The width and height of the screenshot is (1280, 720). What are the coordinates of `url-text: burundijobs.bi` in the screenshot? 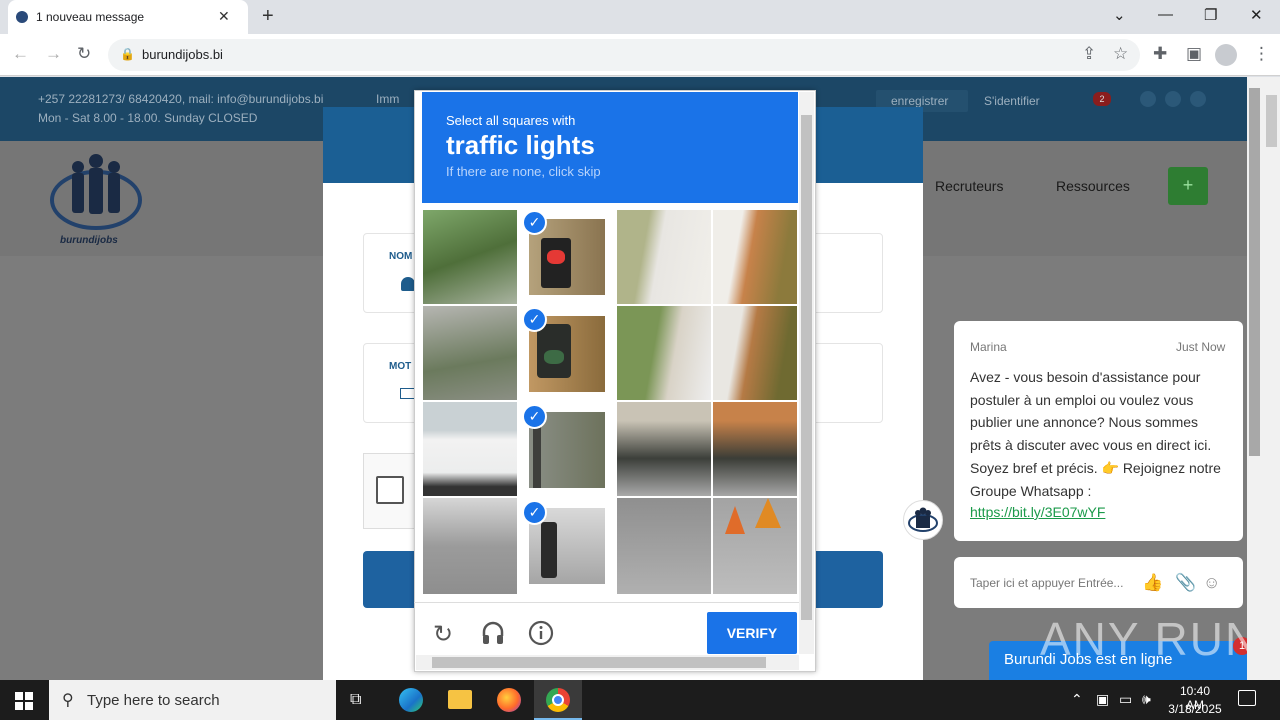 It's located at (182, 54).